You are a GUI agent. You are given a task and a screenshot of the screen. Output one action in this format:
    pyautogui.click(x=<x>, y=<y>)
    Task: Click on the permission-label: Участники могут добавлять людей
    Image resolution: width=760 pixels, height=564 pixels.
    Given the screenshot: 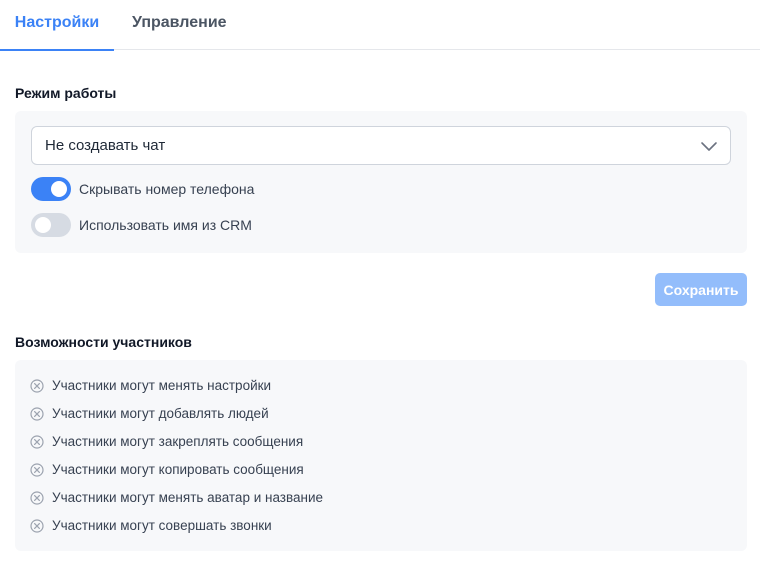 What is the action you would take?
    pyautogui.click(x=160, y=413)
    